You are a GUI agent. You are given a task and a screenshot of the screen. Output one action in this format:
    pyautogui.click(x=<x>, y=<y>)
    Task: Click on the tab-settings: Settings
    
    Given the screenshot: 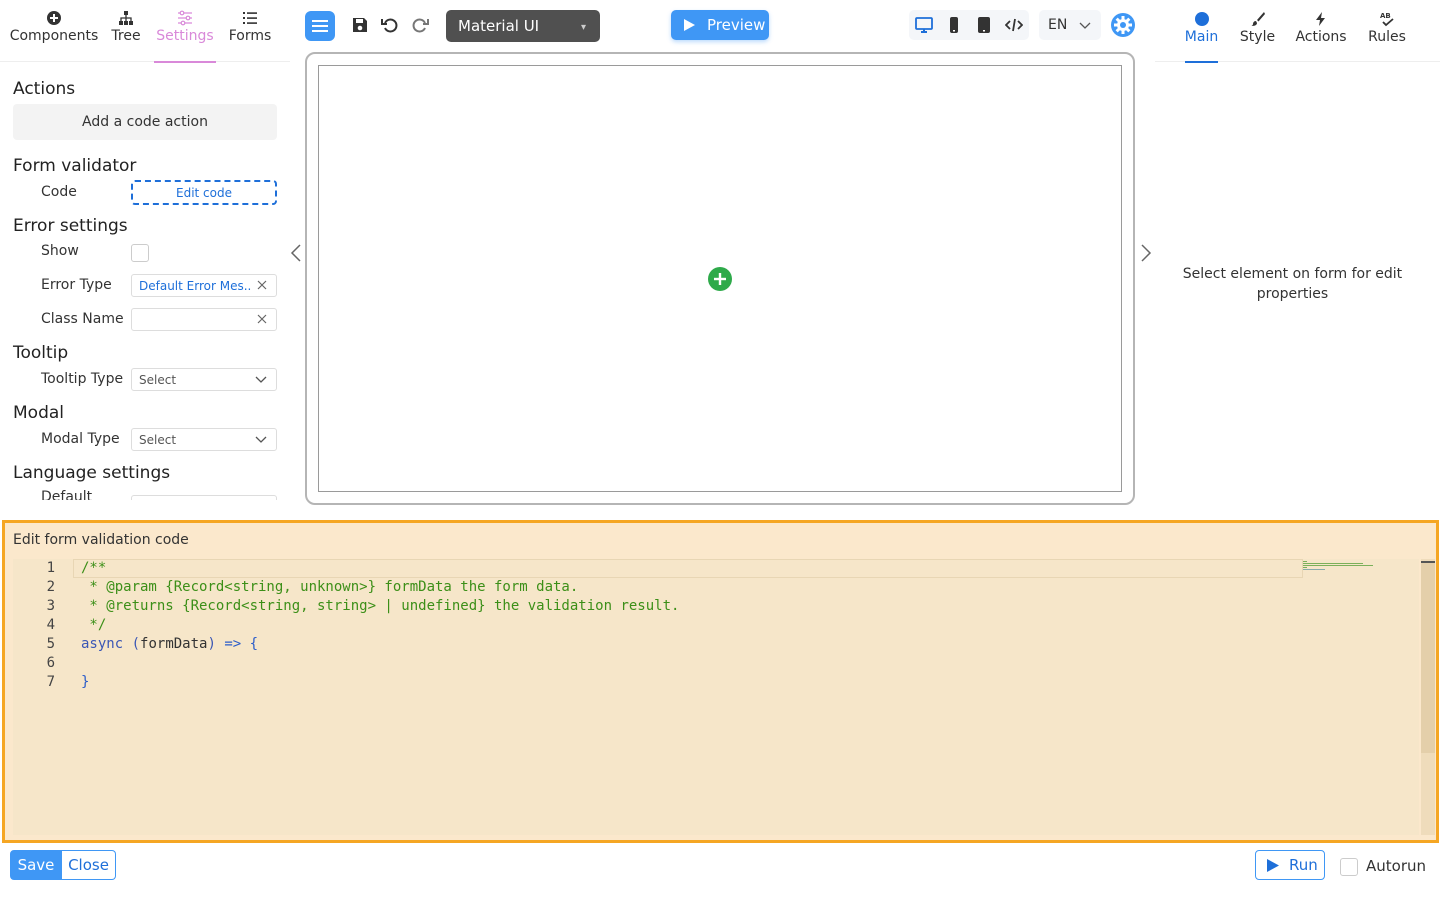 What is the action you would take?
    pyautogui.click(x=185, y=31)
    